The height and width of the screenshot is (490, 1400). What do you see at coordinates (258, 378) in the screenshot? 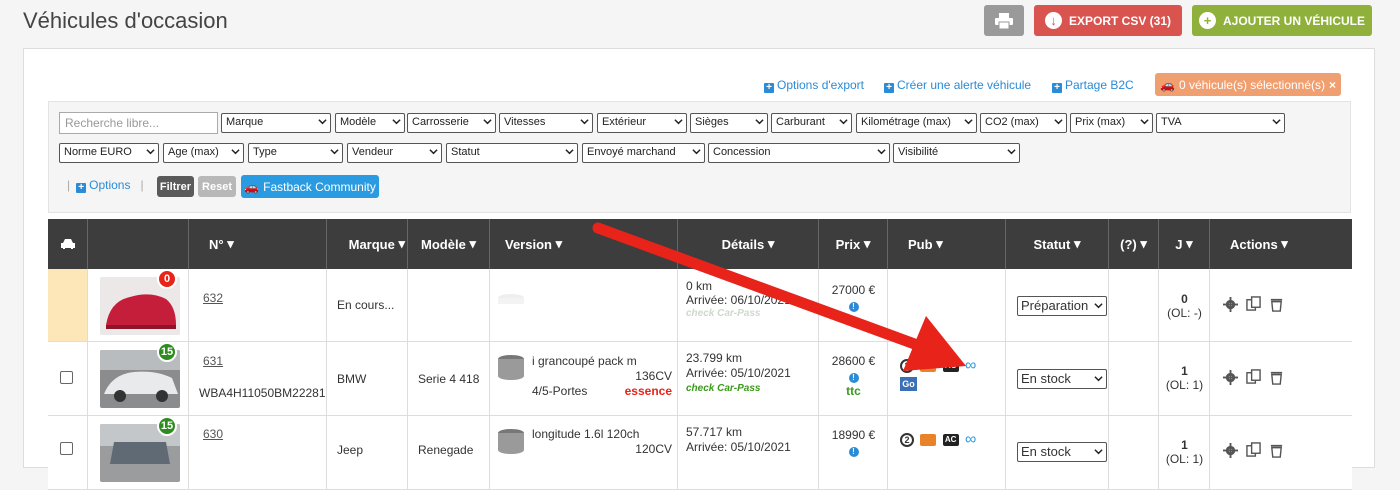
I see `number-cell: 631 WBA4H11050BM22281` at bounding box center [258, 378].